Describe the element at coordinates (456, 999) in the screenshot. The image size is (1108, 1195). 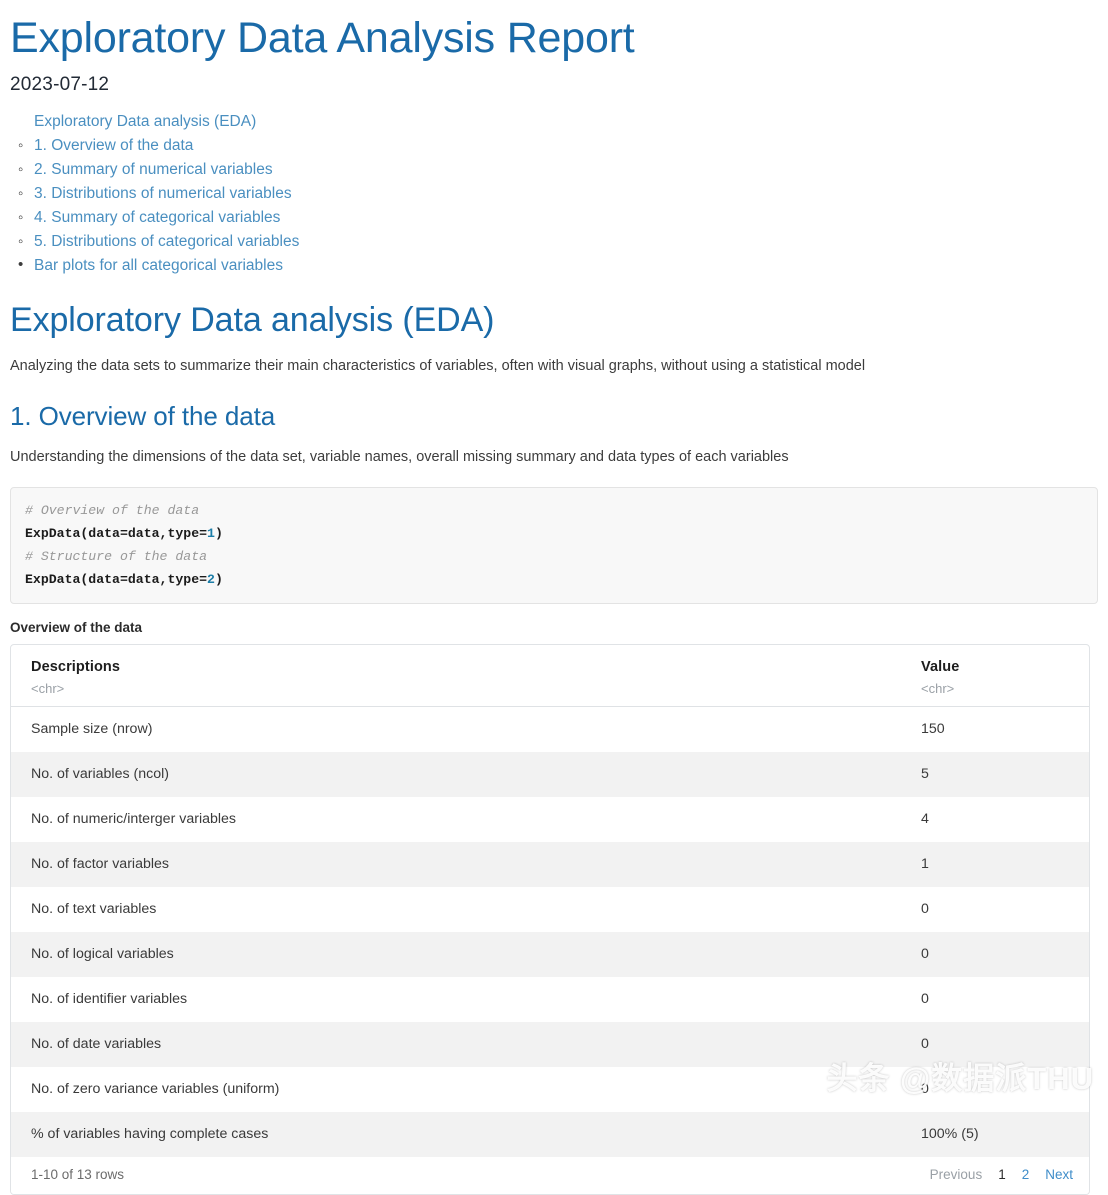
I see `cell-description: No. of identifier variables` at that location.